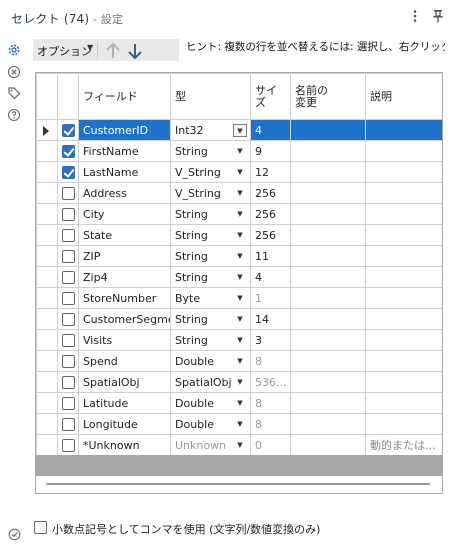 Image resolution: width=458 pixels, height=549 pixels. I want to click on field-name-cell: Latitude, so click(124, 403).